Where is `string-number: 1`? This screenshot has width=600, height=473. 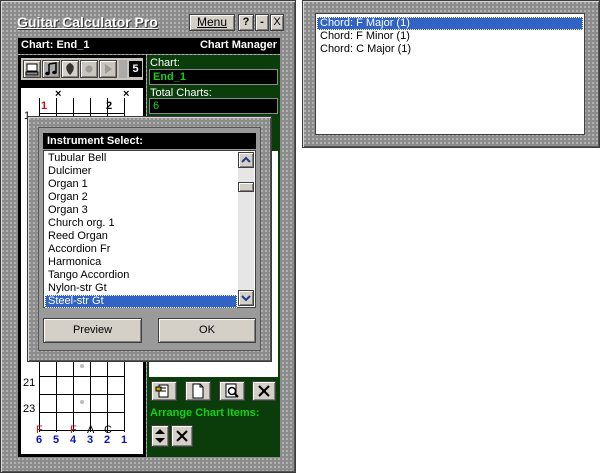
string-number: 1 is located at coordinates (124, 440).